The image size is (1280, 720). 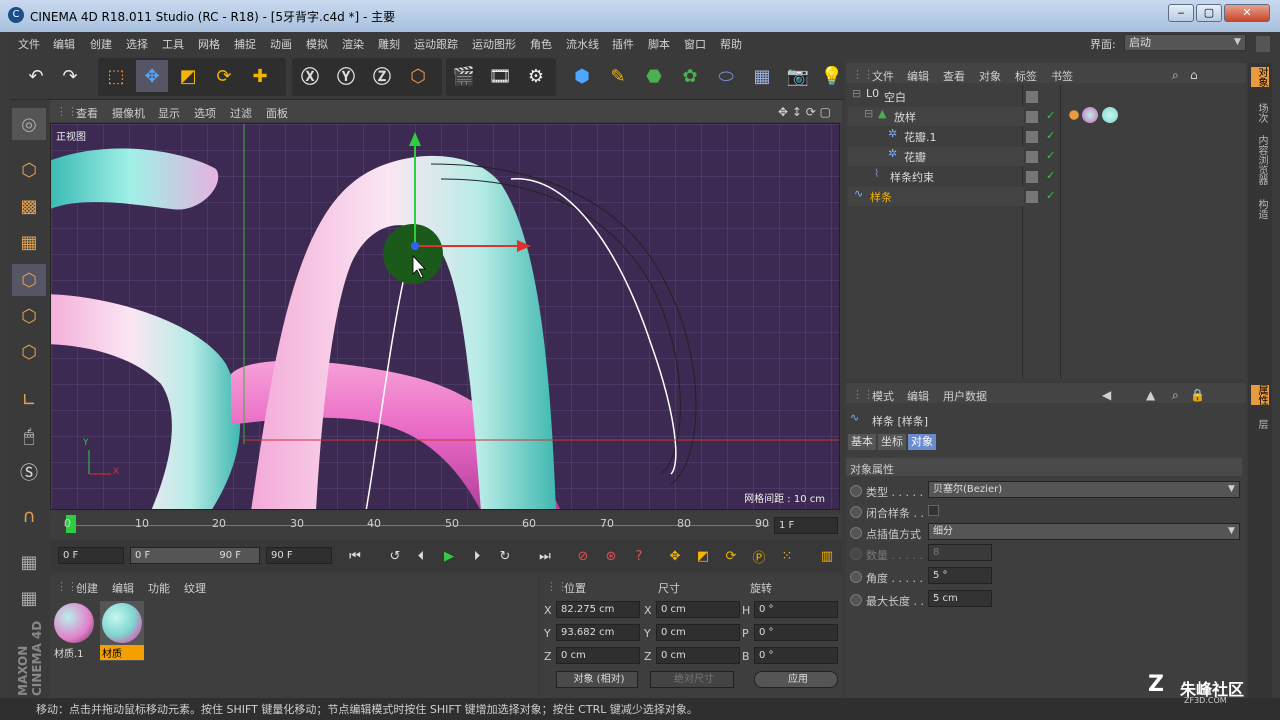 What do you see at coordinates (659, 44) in the screenshot?
I see `menu-script: 脚本` at bounding box center [659, 44].